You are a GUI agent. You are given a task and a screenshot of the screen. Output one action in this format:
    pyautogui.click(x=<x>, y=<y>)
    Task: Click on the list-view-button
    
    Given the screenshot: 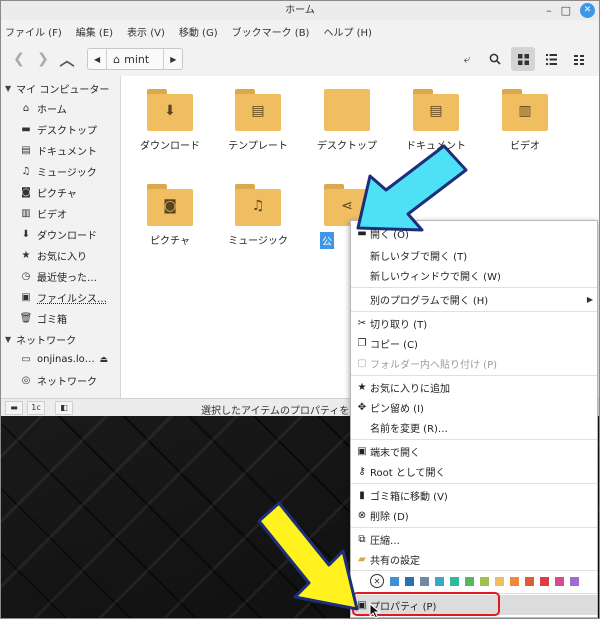 What is the action you would take?
    pyautogui.click(x=551, y=59)
    